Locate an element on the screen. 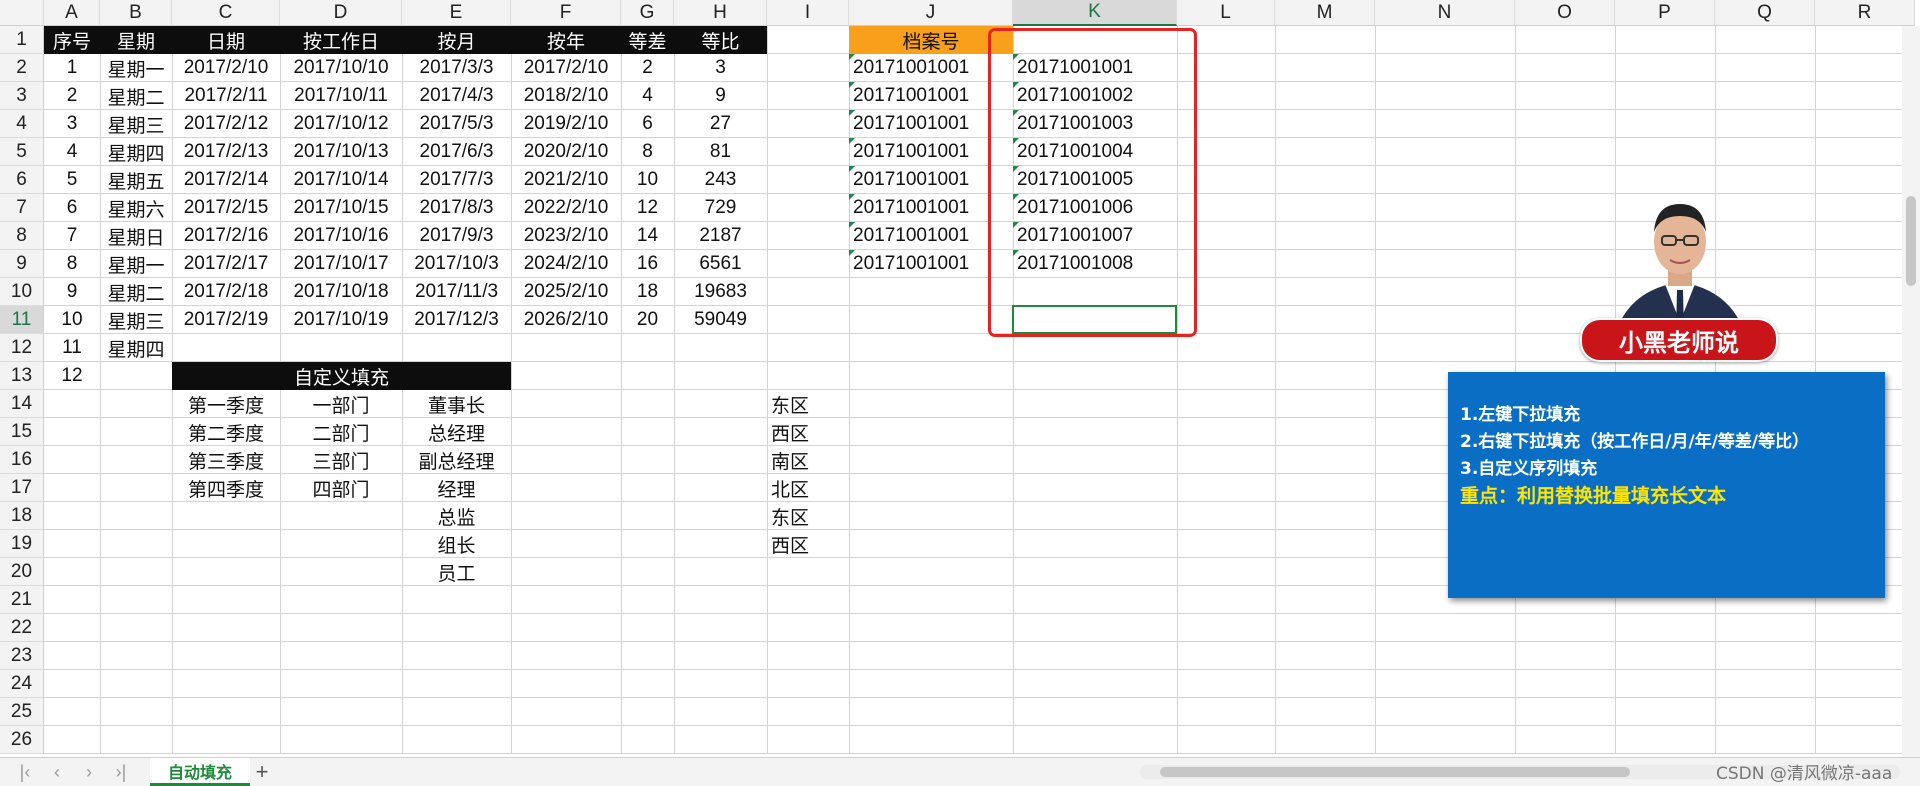 The height and width of the screenshot is (786, 1920). list-cell-title: 经理 is located at coordinates (456, 488).